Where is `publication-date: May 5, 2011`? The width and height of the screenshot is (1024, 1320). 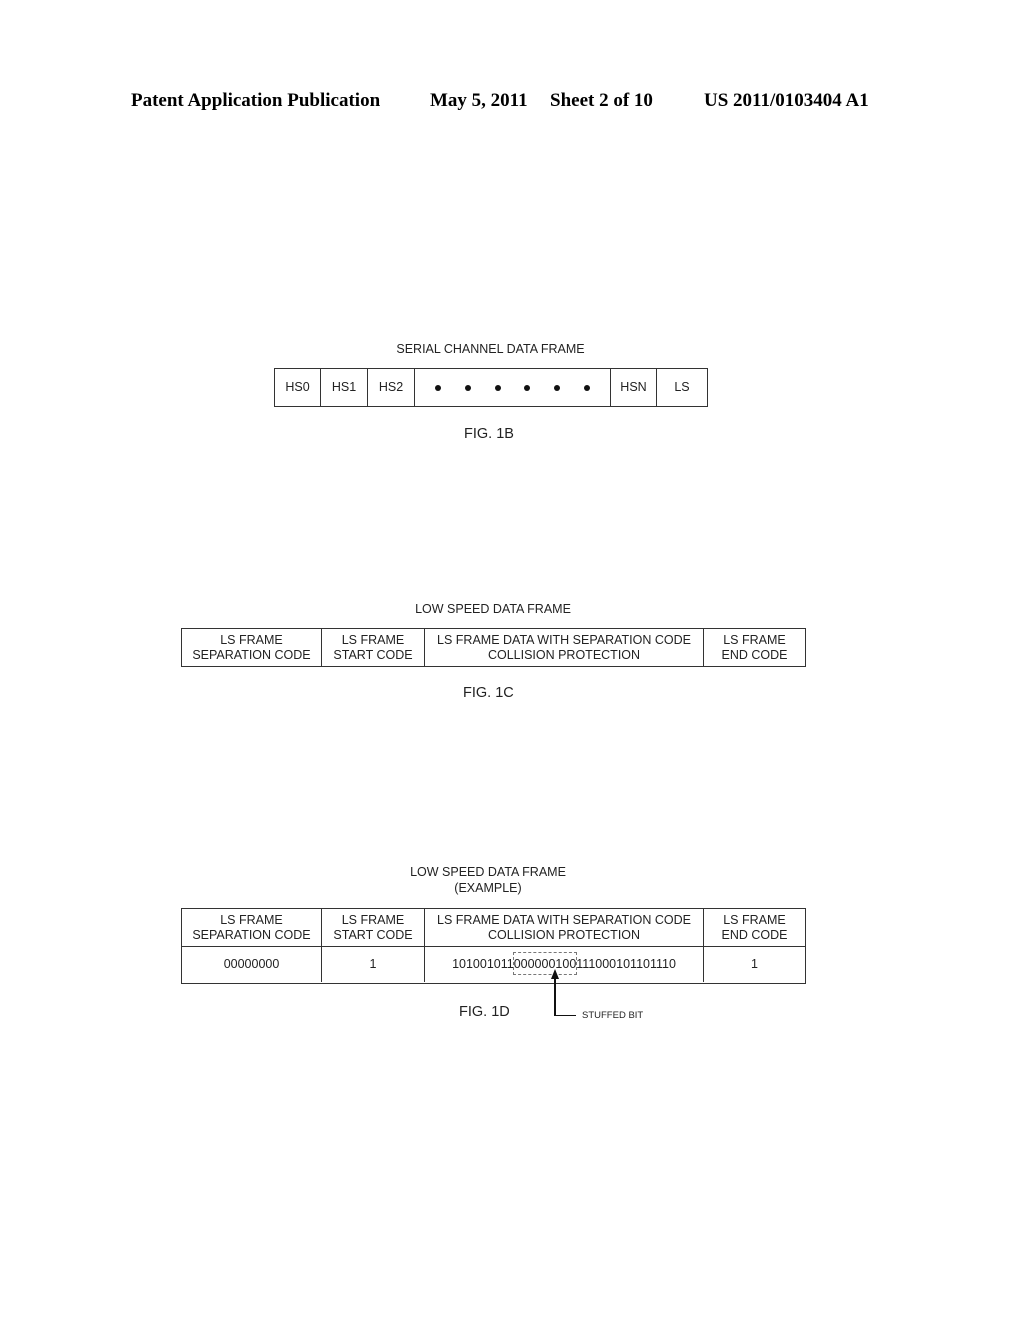
publication-date: May 5, 2011 is located at coordinates (479, 100).